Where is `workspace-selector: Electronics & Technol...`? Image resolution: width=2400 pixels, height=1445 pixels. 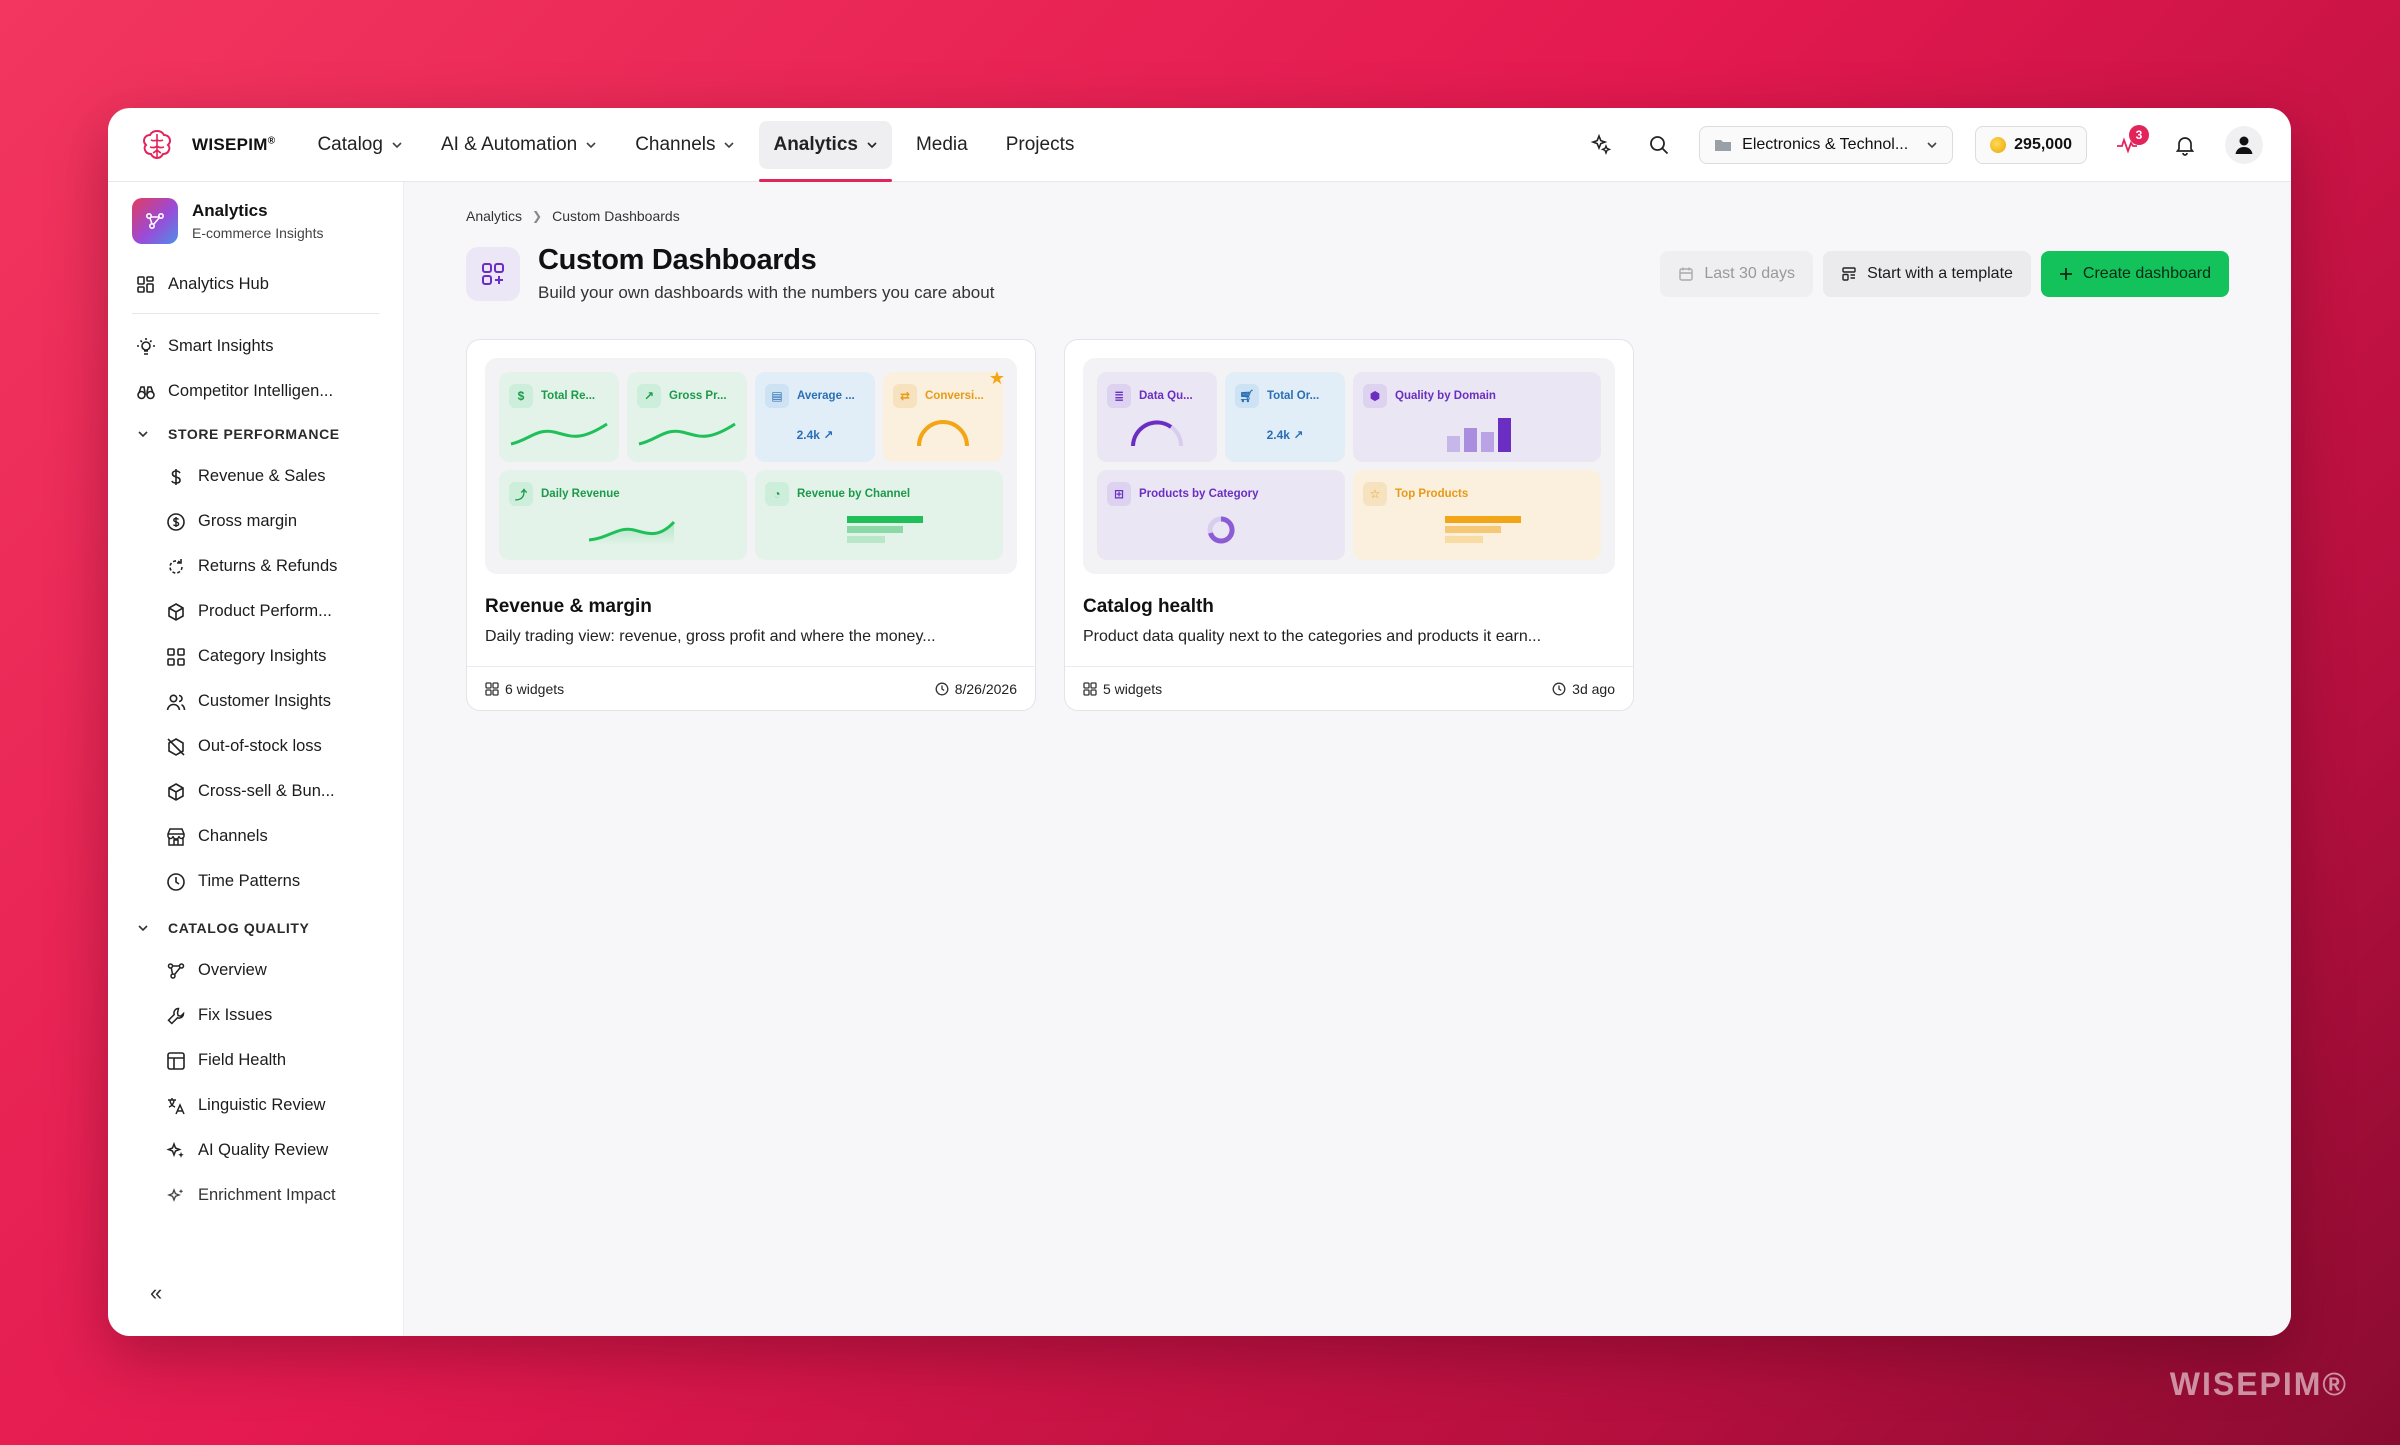 workspace-selector: Electronics & Technol... is located at coordinates (1826, 144).